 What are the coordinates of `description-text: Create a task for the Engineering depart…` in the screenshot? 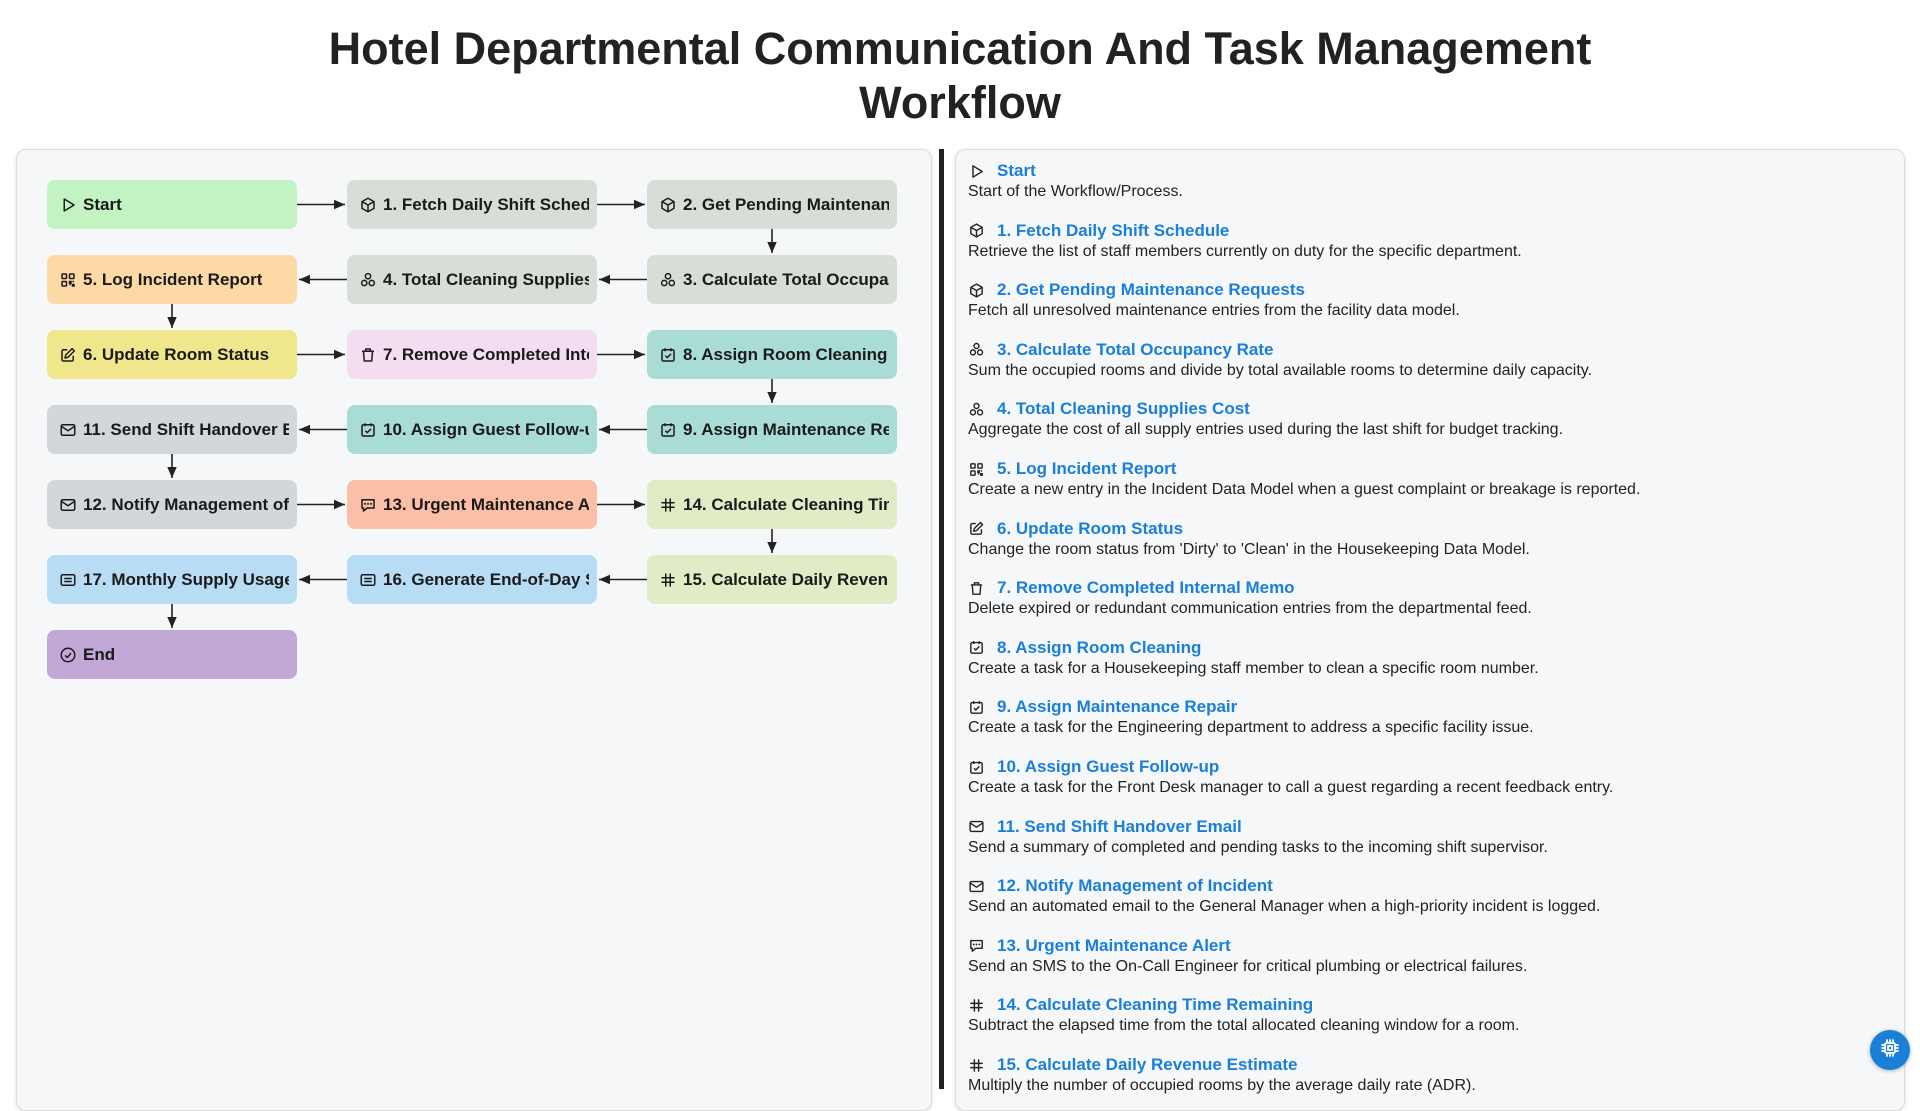 It's located at (1251, 728).